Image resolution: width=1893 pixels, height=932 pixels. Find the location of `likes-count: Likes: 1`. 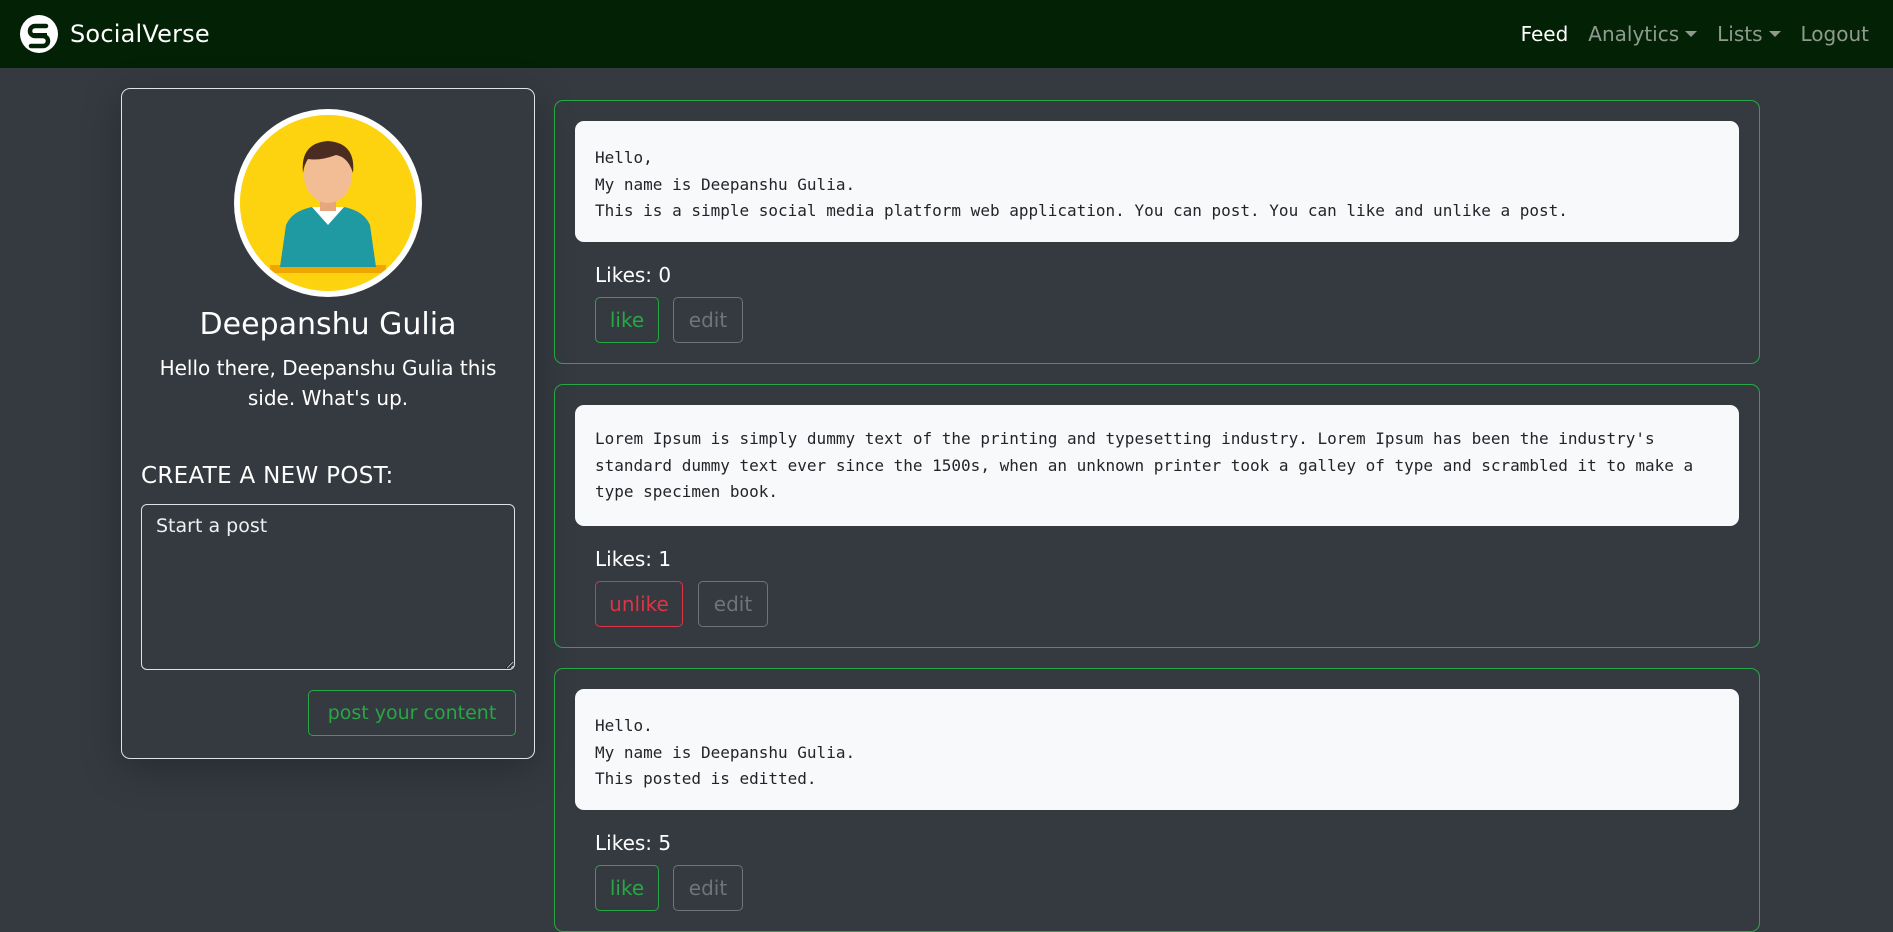

likes-count: Likes: 1 is located at coordinates (633, 559).